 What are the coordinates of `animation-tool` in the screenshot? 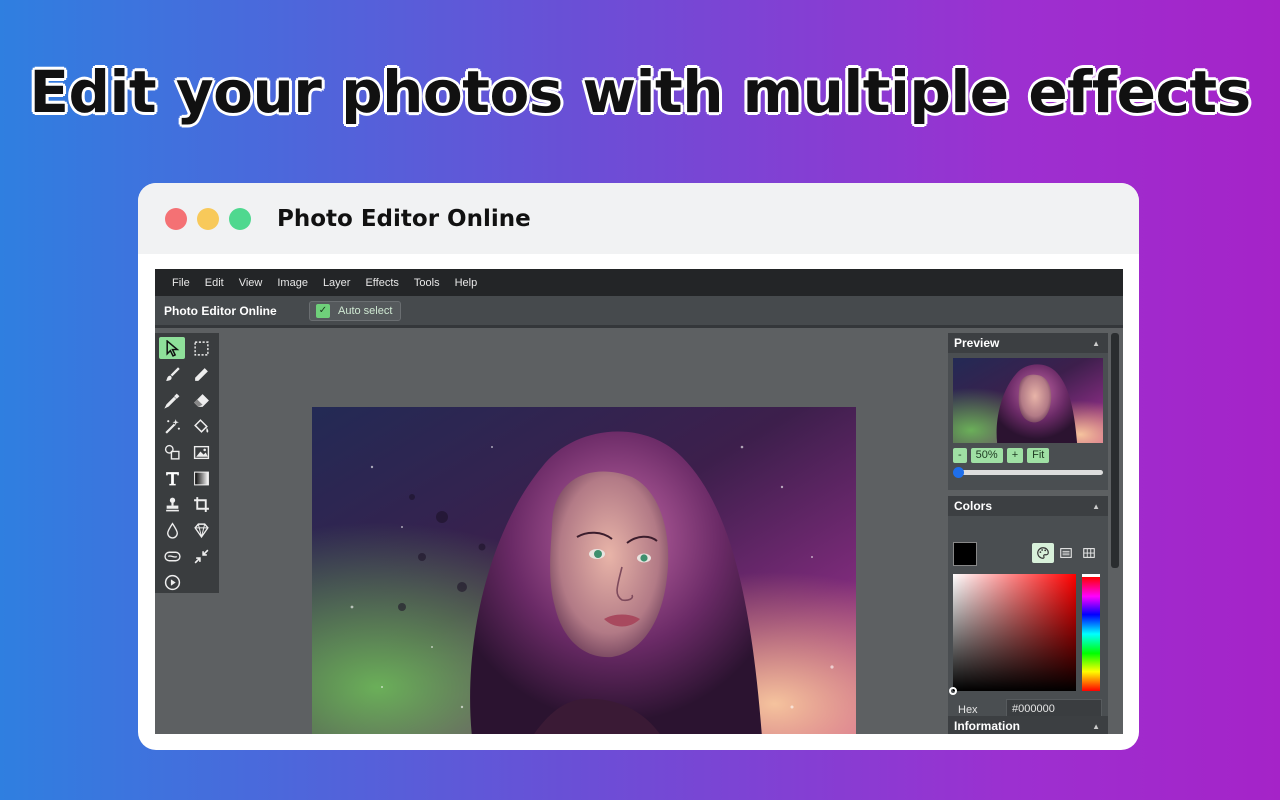 It's located at (172, 582).